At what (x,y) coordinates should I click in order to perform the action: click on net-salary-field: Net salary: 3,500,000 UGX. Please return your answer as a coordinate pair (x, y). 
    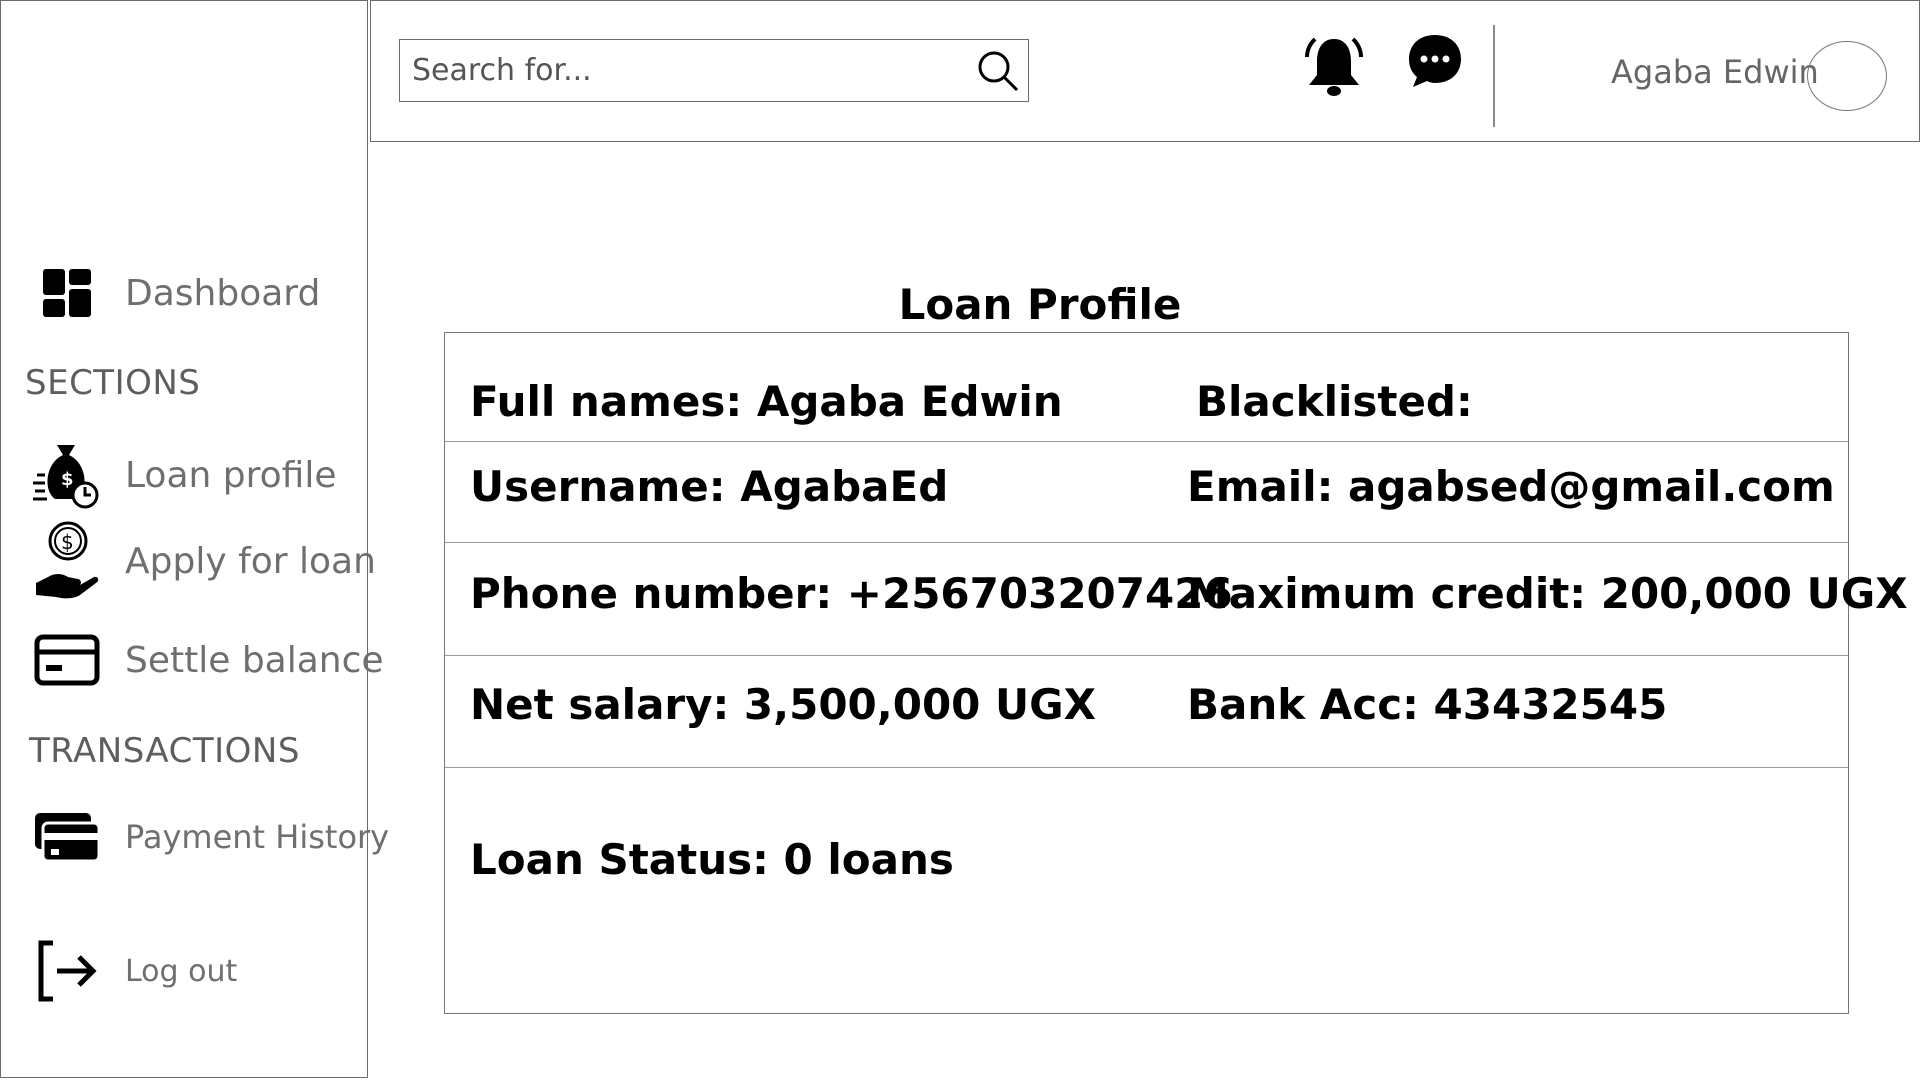
    Looking at the image, I should click on (783, 704).